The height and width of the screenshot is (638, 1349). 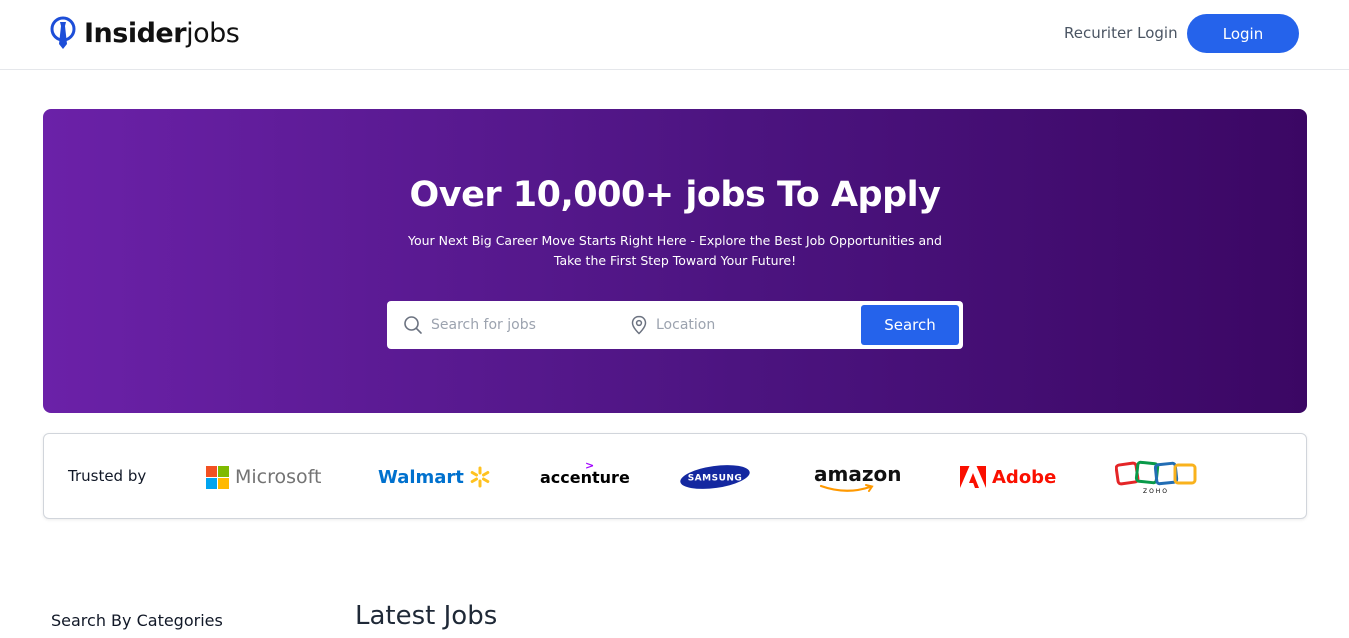 What do you see at coordinates (278, 477) in the screenshot?
I see `microsoft-name: Microsoft` at bounding box center [278, 477].